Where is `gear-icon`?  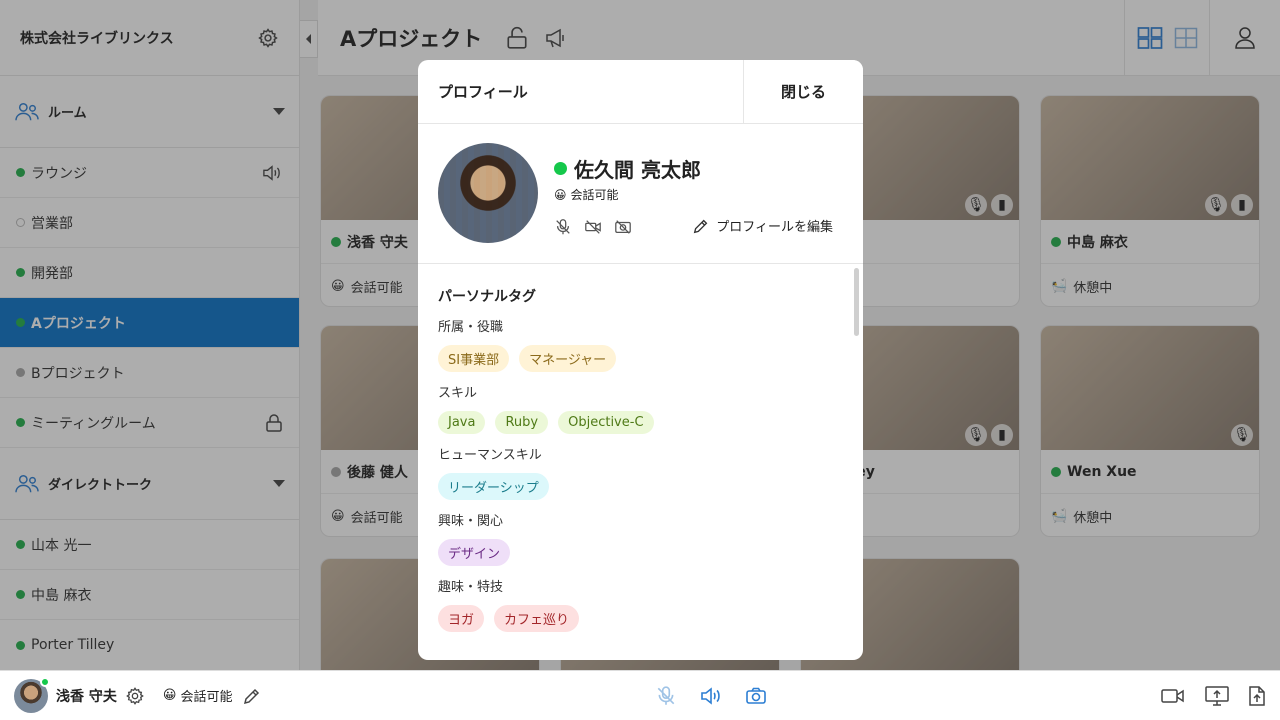 gear-icon is located at coordinates (135, 696).